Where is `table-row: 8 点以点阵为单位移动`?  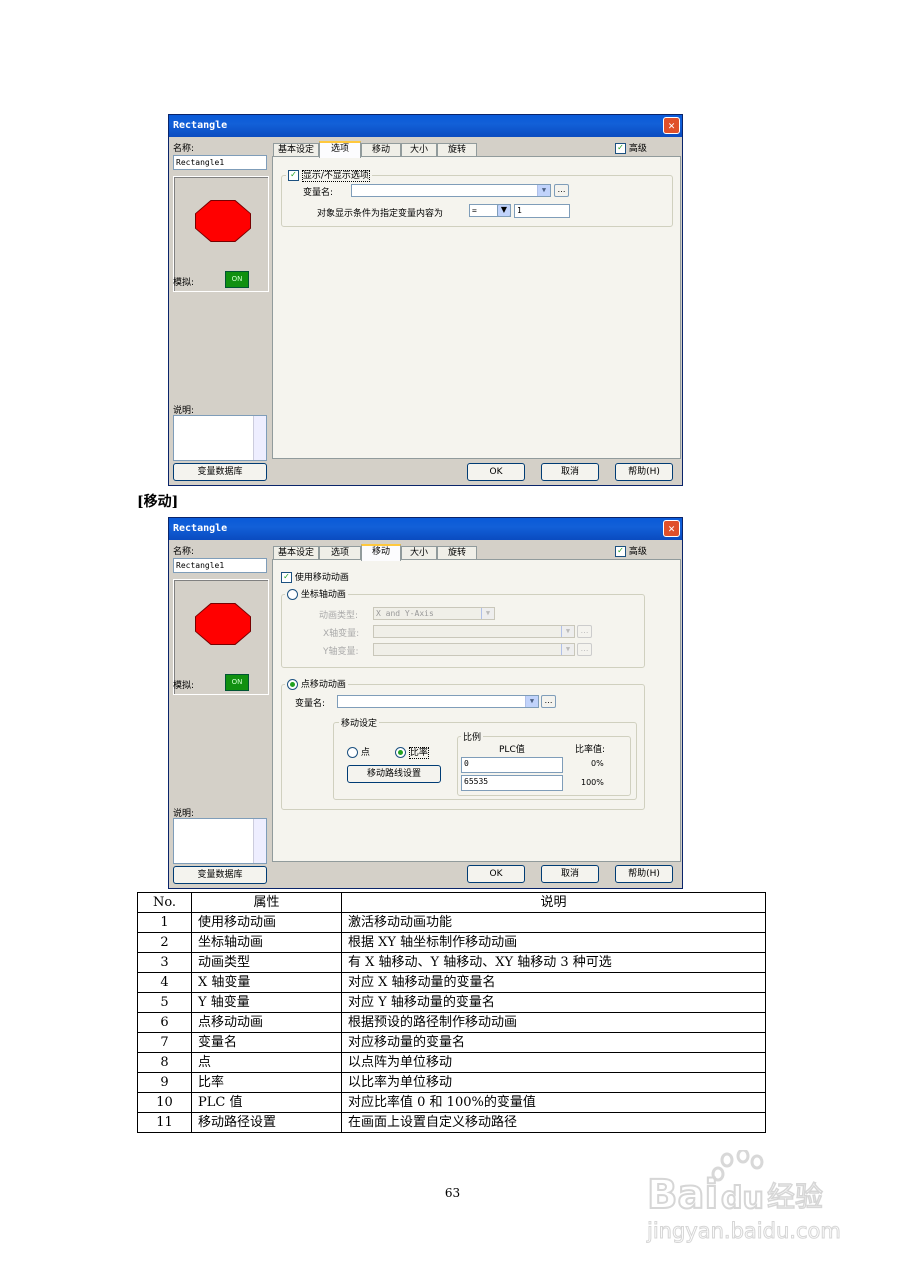 table-row: 8 点以点阵为单位移动 is located at coordinates (451, 1062).